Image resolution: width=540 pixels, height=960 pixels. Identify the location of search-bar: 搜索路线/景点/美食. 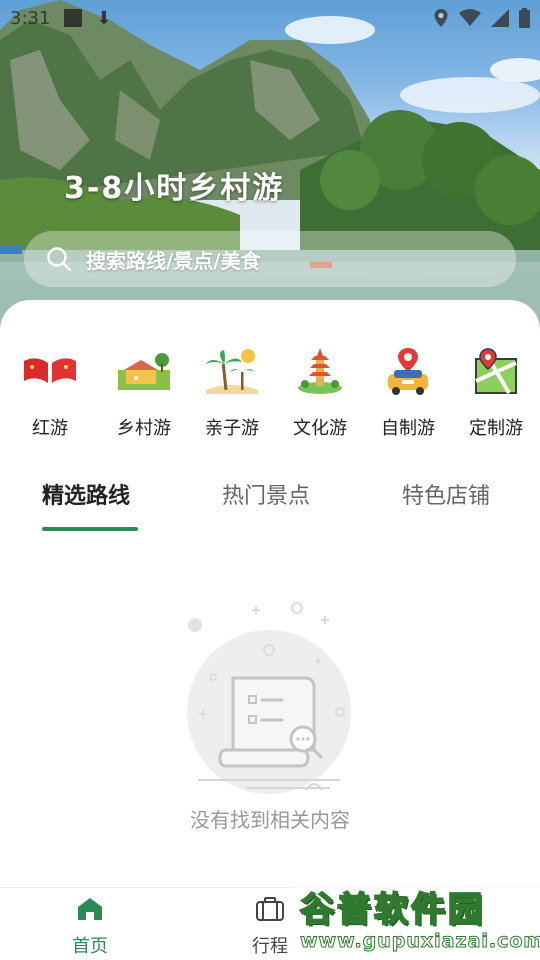
(270, 259).